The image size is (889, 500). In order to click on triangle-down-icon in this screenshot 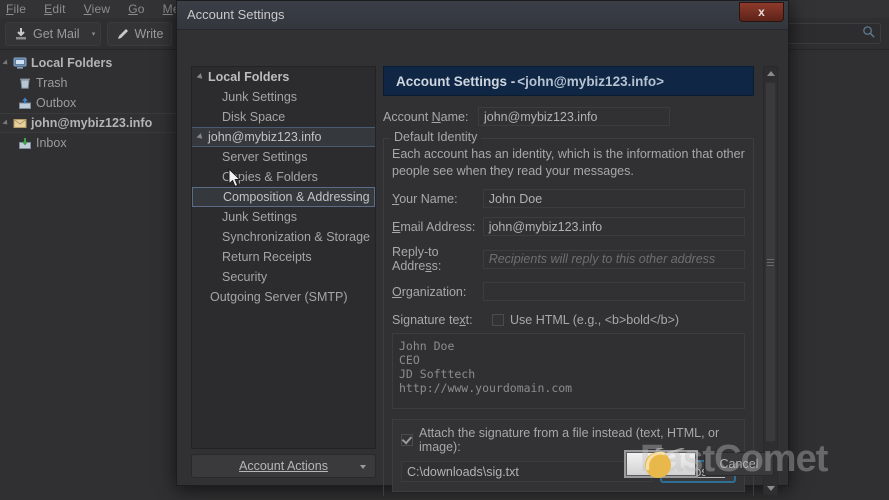, I will do `click(770, 488)`.